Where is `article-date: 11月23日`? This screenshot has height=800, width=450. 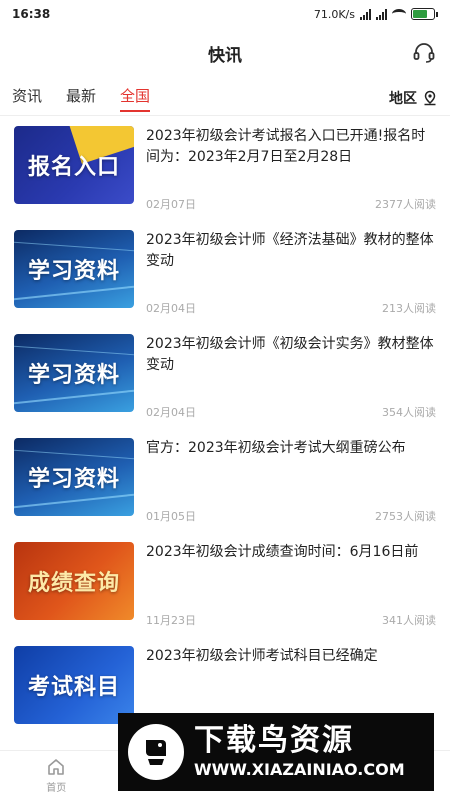 article-date: 11月23日 is located at coordinates (171, 620).